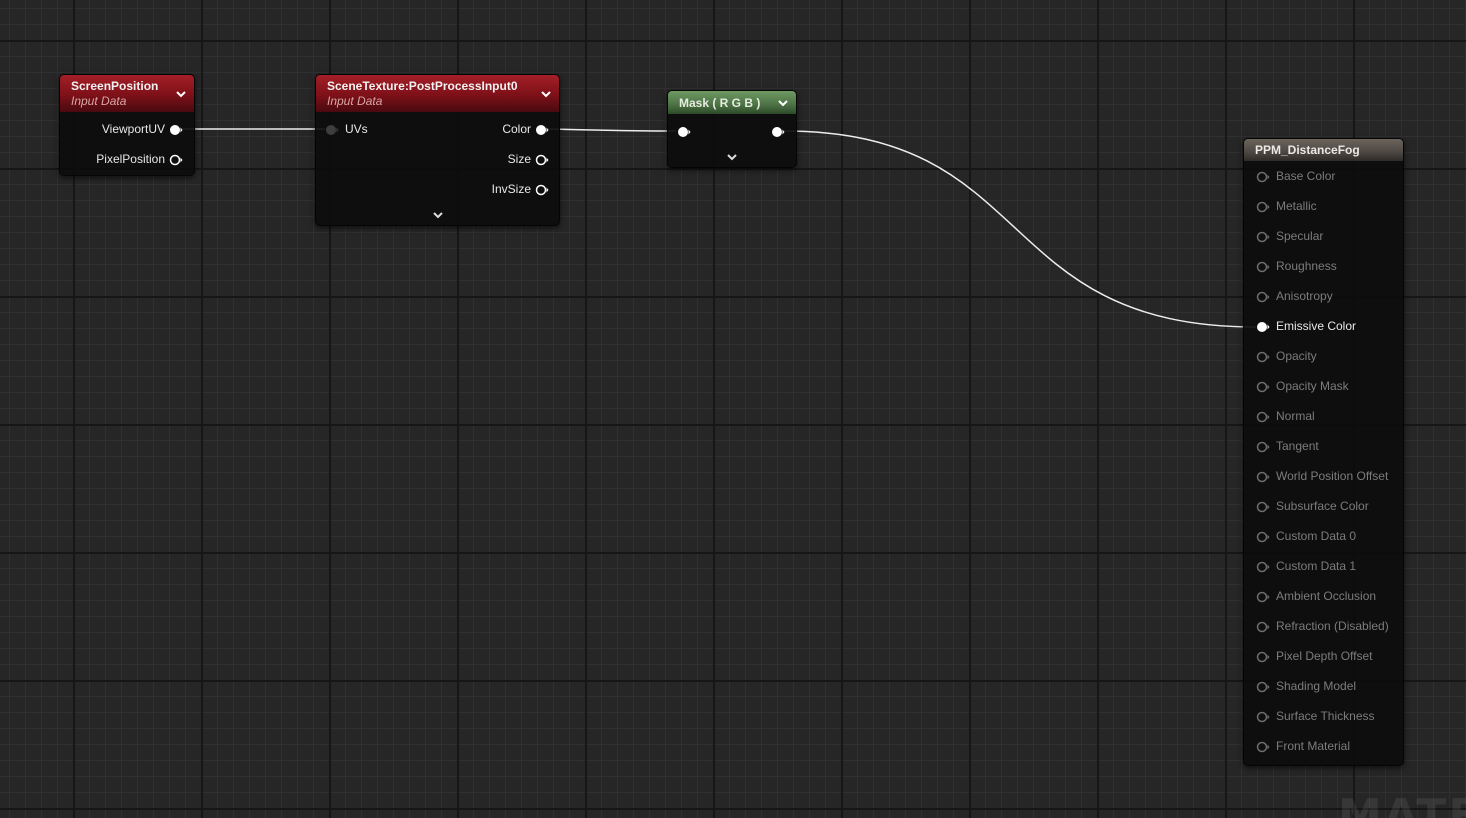 Image resolution: width=1466 pixels, height=818 pixels. What do you see at coordinates (1316, 536) in the screenshot?
I see `material-input-label: Custom Data 0` at bounding box center [1316, 536].